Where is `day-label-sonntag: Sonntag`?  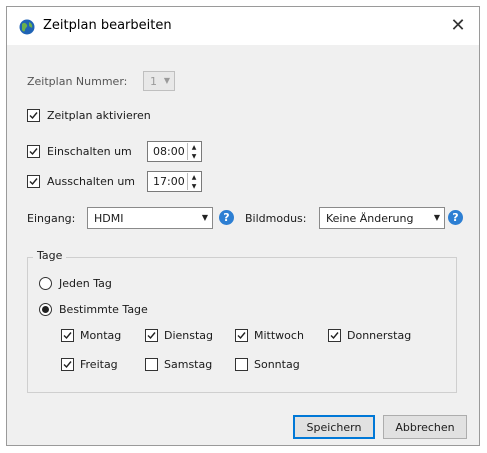
day-label-sonntag: Sonntag is located at coordinates (277, 364).